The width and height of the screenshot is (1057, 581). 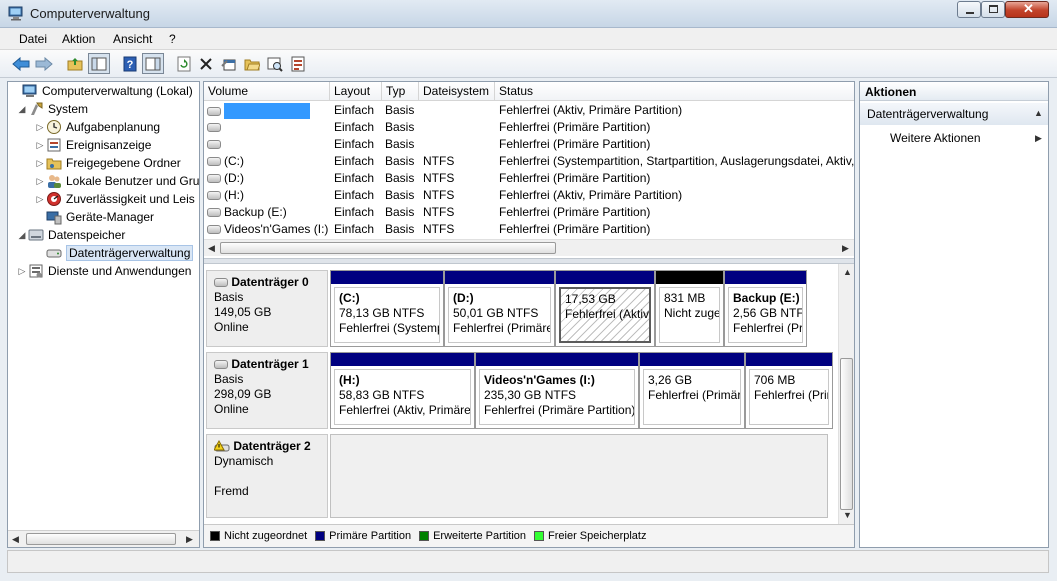 What do you see at coordinates (99, 63) in the screenshot?
I see `show-hide-console-tree-button` at bounding box center [99, 63].